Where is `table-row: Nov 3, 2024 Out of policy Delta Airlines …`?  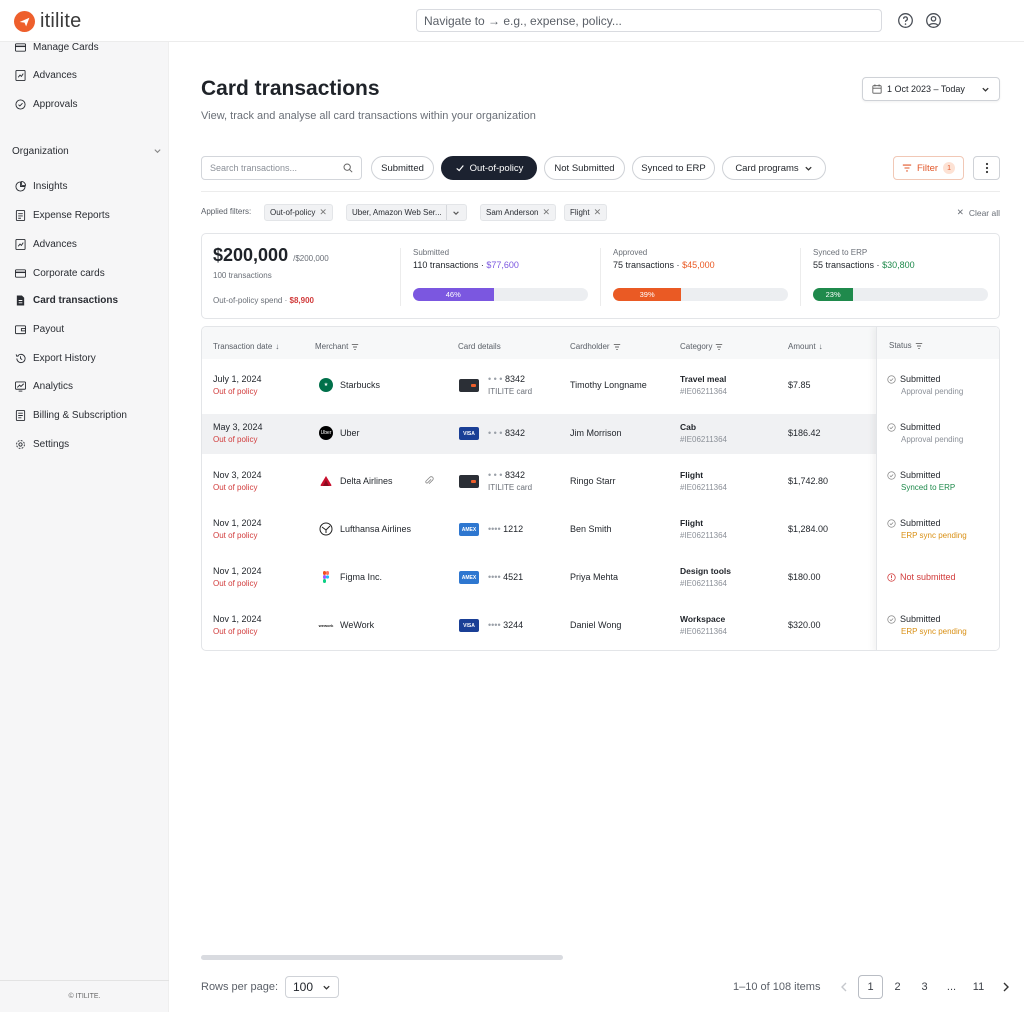 table-row: Nov 3, 2024 Out of policy Delta Airlines … is located at coordinates (539, 482).